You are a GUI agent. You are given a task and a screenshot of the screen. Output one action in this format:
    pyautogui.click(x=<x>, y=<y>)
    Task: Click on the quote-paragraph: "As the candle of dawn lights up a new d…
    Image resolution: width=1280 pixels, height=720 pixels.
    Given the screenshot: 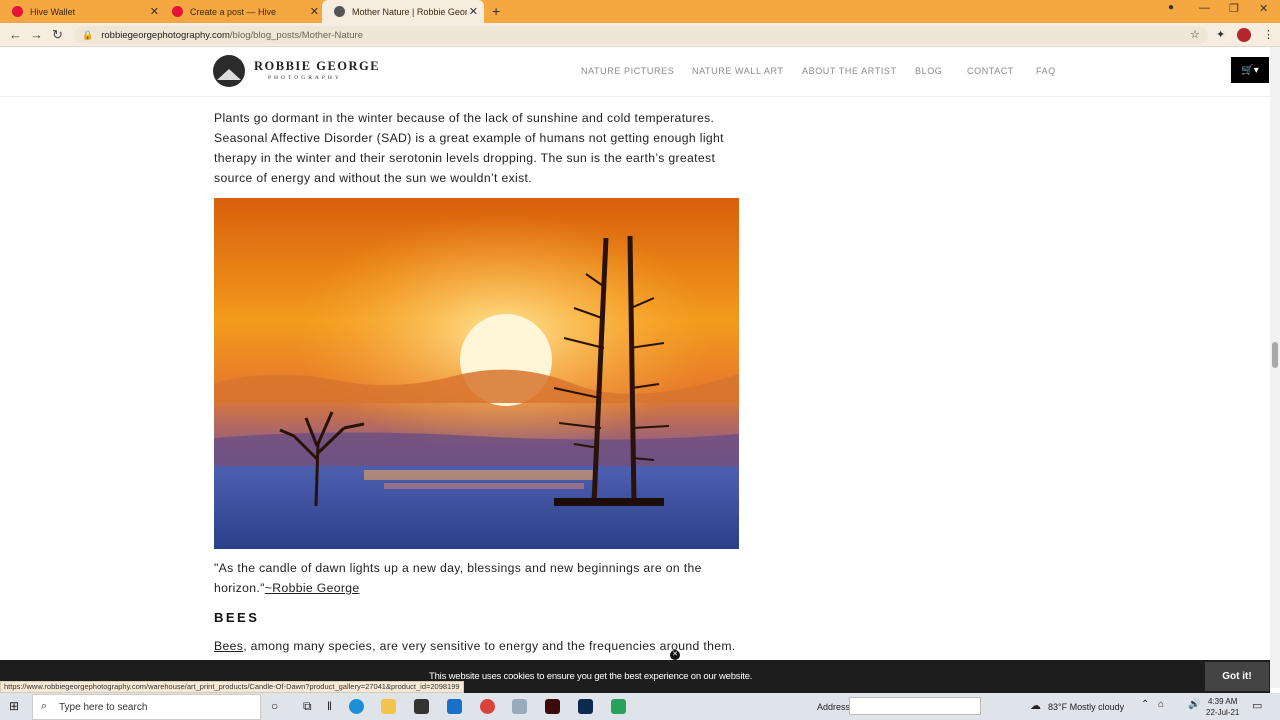 What is the action you would take?
    pyautogui.click(x=458, y=578)
    